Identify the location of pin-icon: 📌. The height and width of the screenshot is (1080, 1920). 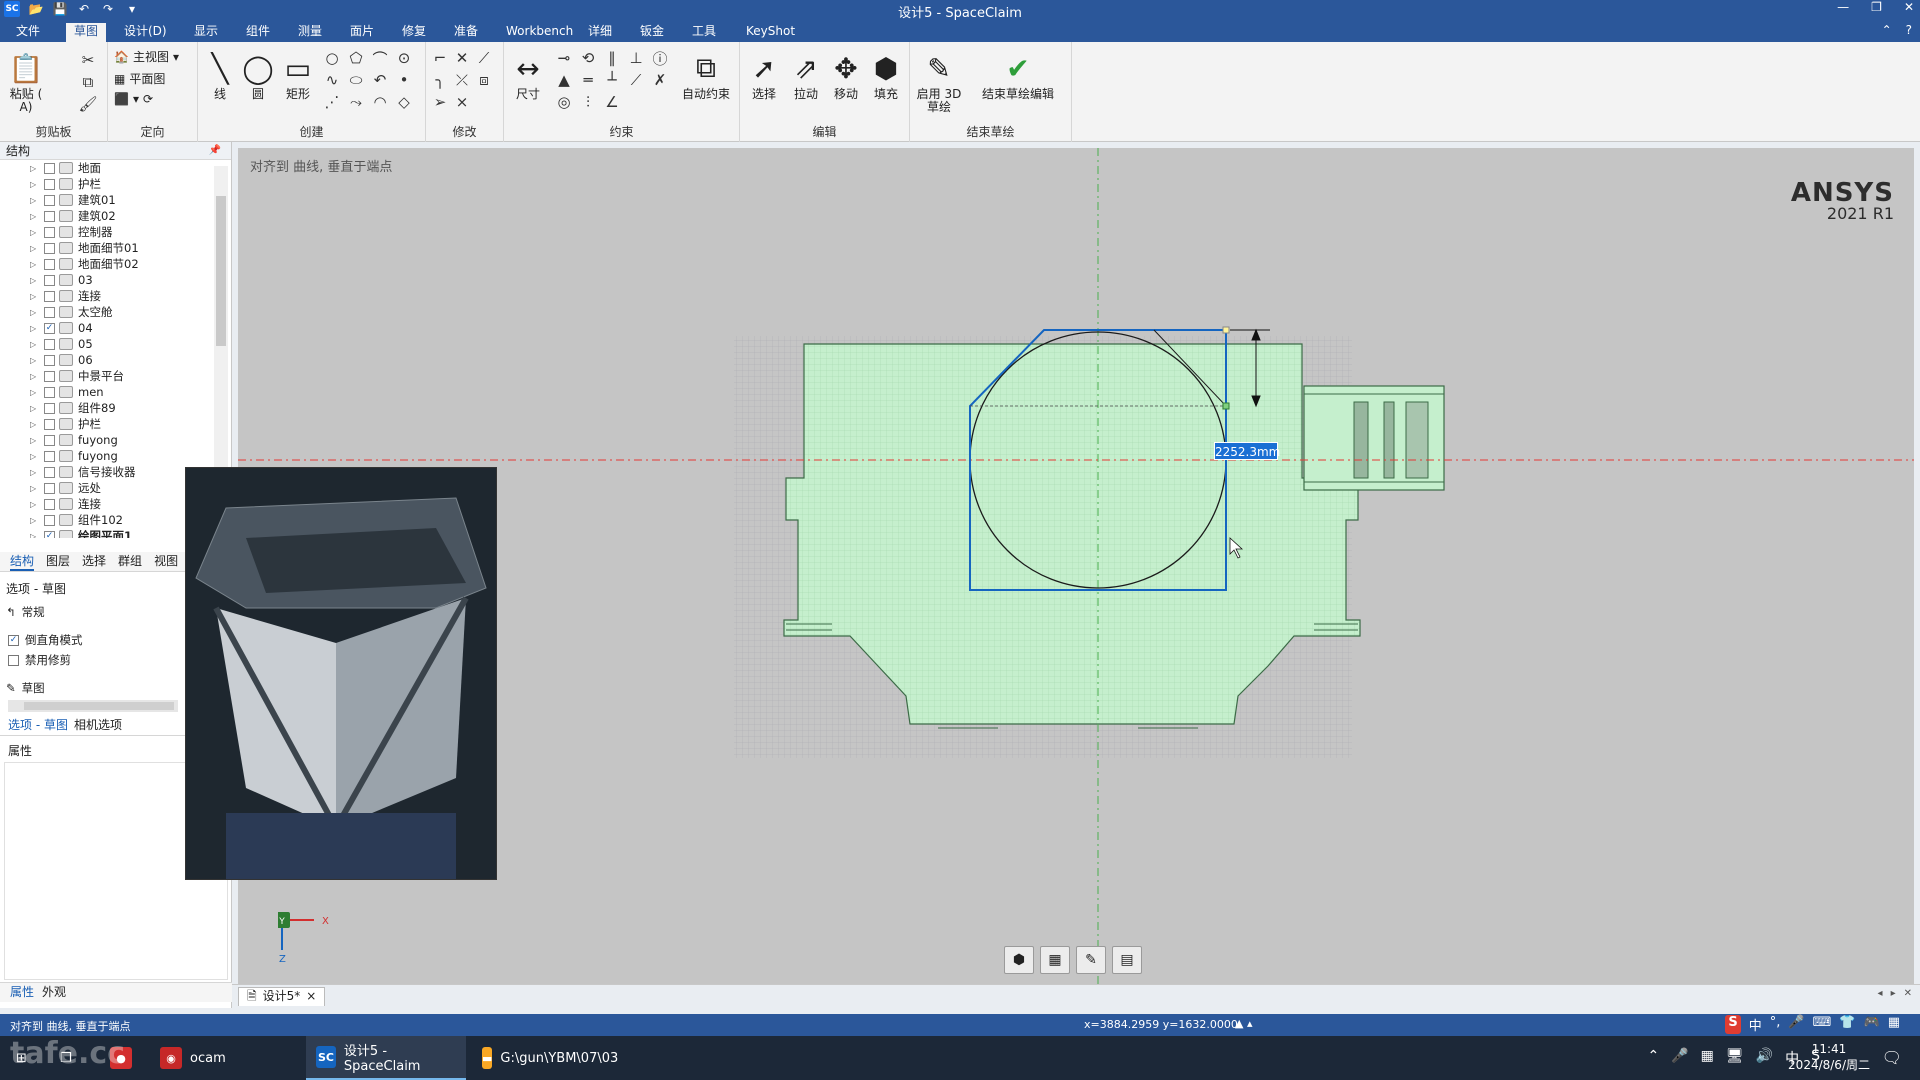
(215, 151).